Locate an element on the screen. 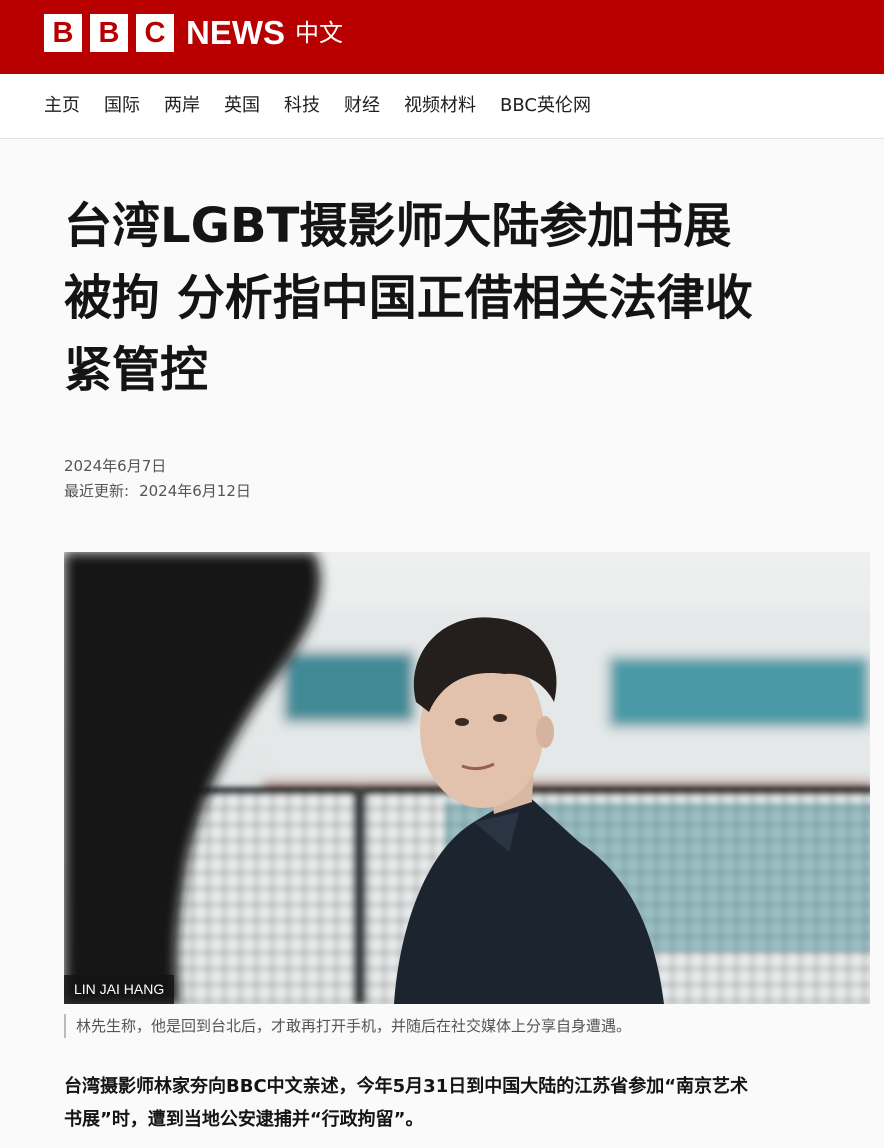 The image size is (884, 1148). headline-line: 台湾LGBT摄影师大陆参加书展 is located at coordinates (398, 226).